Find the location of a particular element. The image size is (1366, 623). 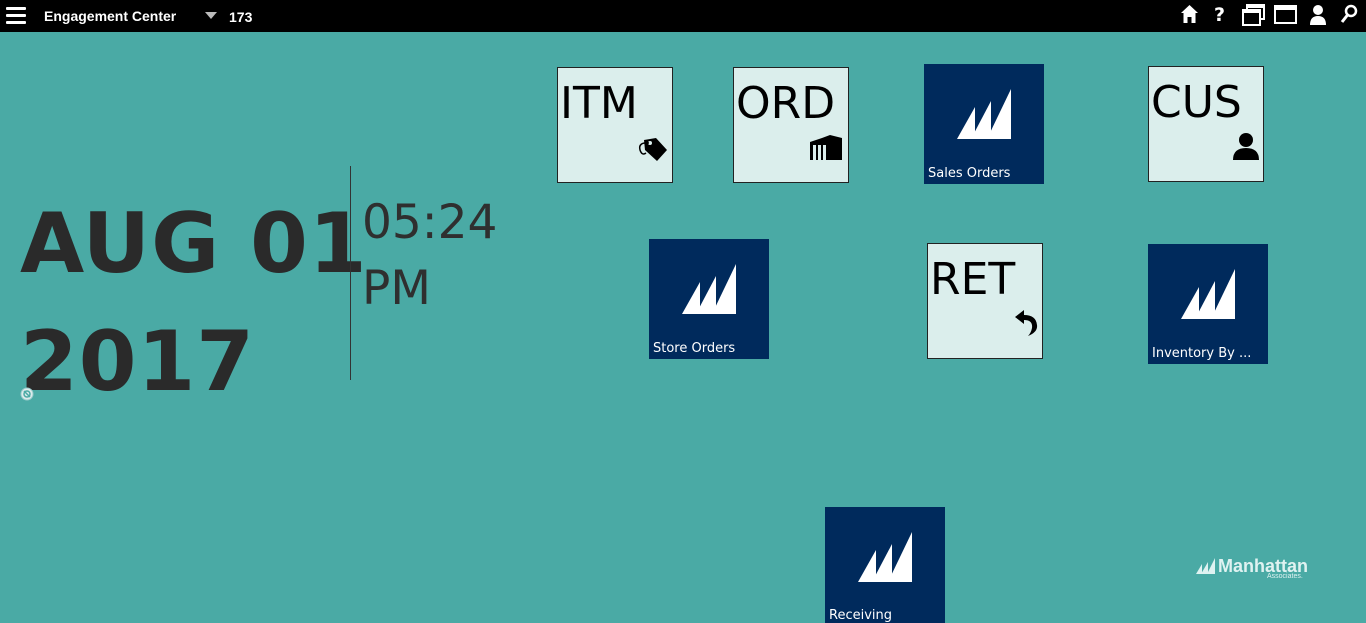

tile-code: ORD is located at coordinates (786, 103).